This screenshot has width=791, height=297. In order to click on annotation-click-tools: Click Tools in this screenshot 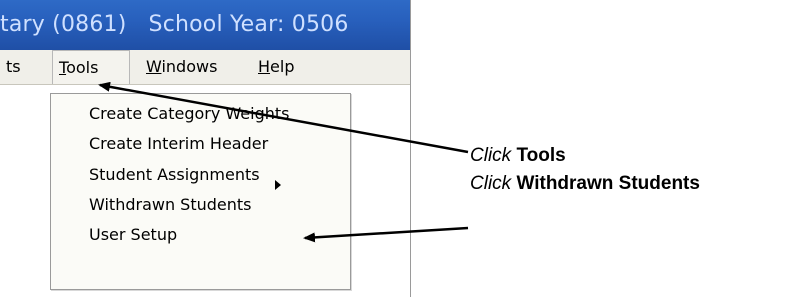, I will do `click(518, 156)`.